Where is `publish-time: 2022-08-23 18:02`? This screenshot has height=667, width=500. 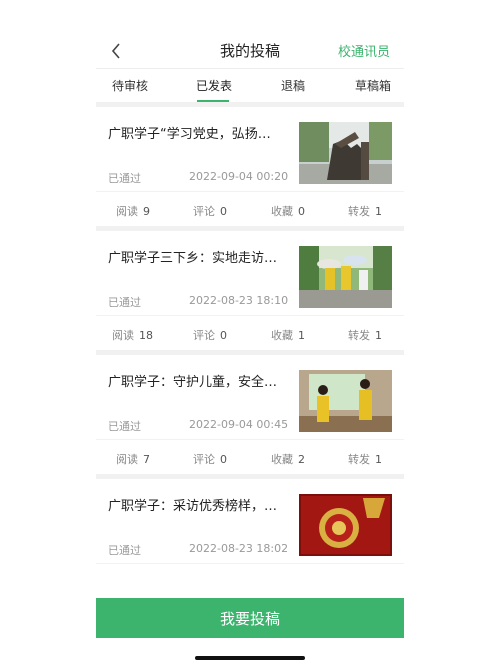 publish-time: 2022-08-23 18:02 is located at coordinates (239, 548).